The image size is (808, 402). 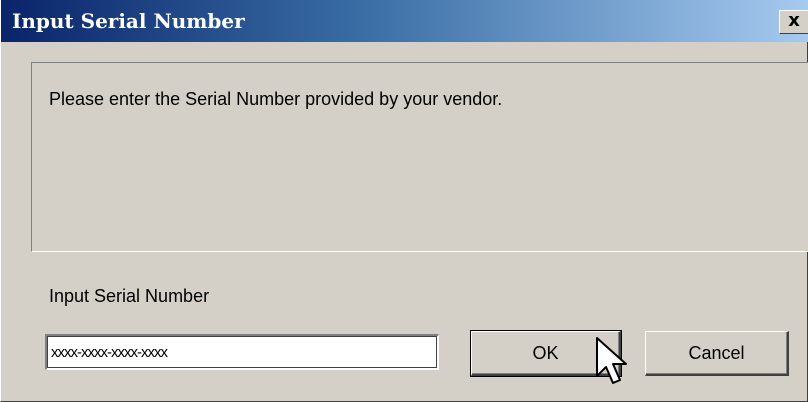 I want to click on title-bar: Input Serial Number x, so click(x=404, y=21).